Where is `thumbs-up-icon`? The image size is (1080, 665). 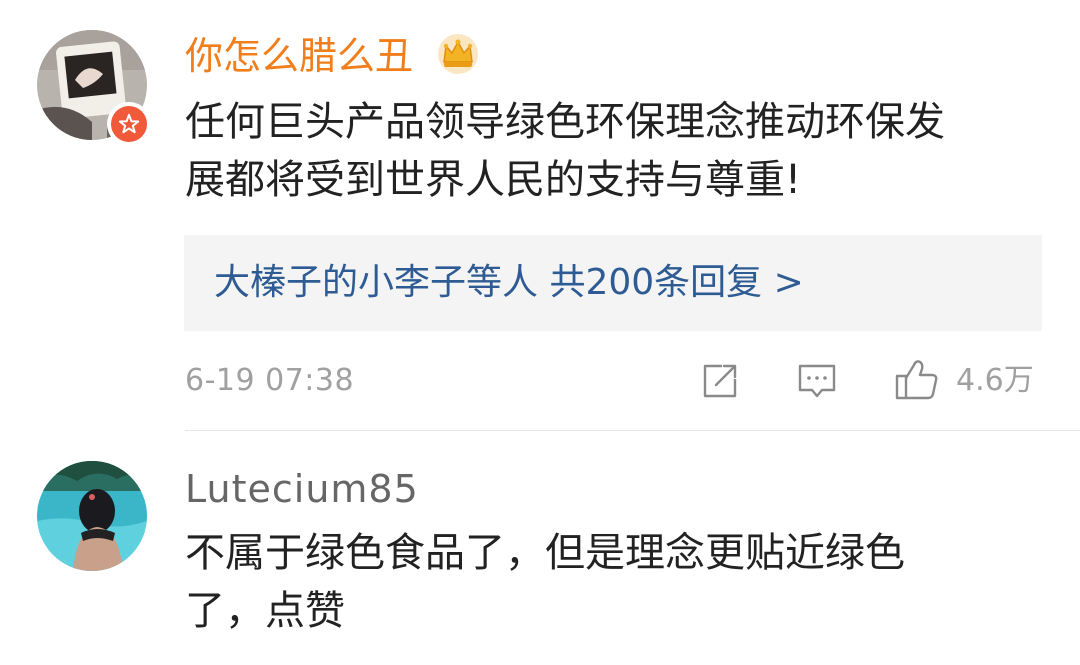
thumbs-up-icon is located at coordinates (917, 380).